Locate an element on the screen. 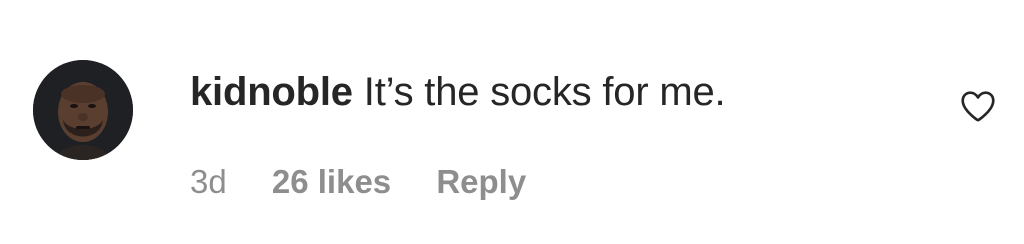 Image resolution: width=1024 pixels, height=244 pixels. comment-username: kidnoble is located at coordinates (271, 92).